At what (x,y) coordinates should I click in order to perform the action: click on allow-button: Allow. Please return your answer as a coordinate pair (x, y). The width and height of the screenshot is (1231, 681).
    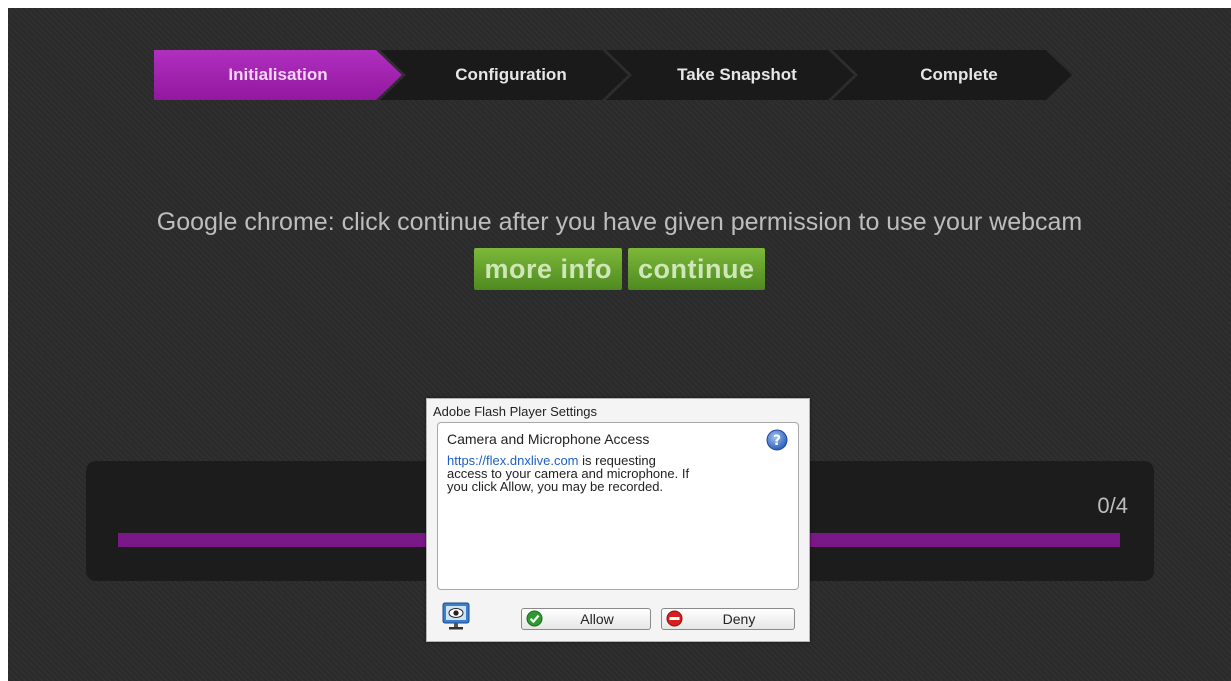
    Looking at the image, I should click on (586, 619).